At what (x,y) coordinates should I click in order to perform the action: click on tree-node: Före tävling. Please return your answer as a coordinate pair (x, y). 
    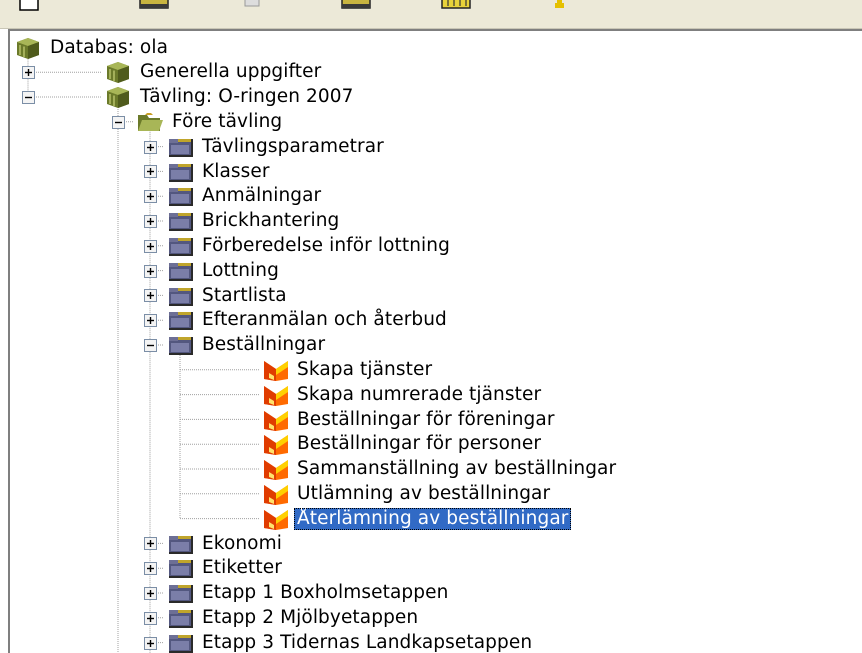
    Looking at the image, I should click on (210, 121).